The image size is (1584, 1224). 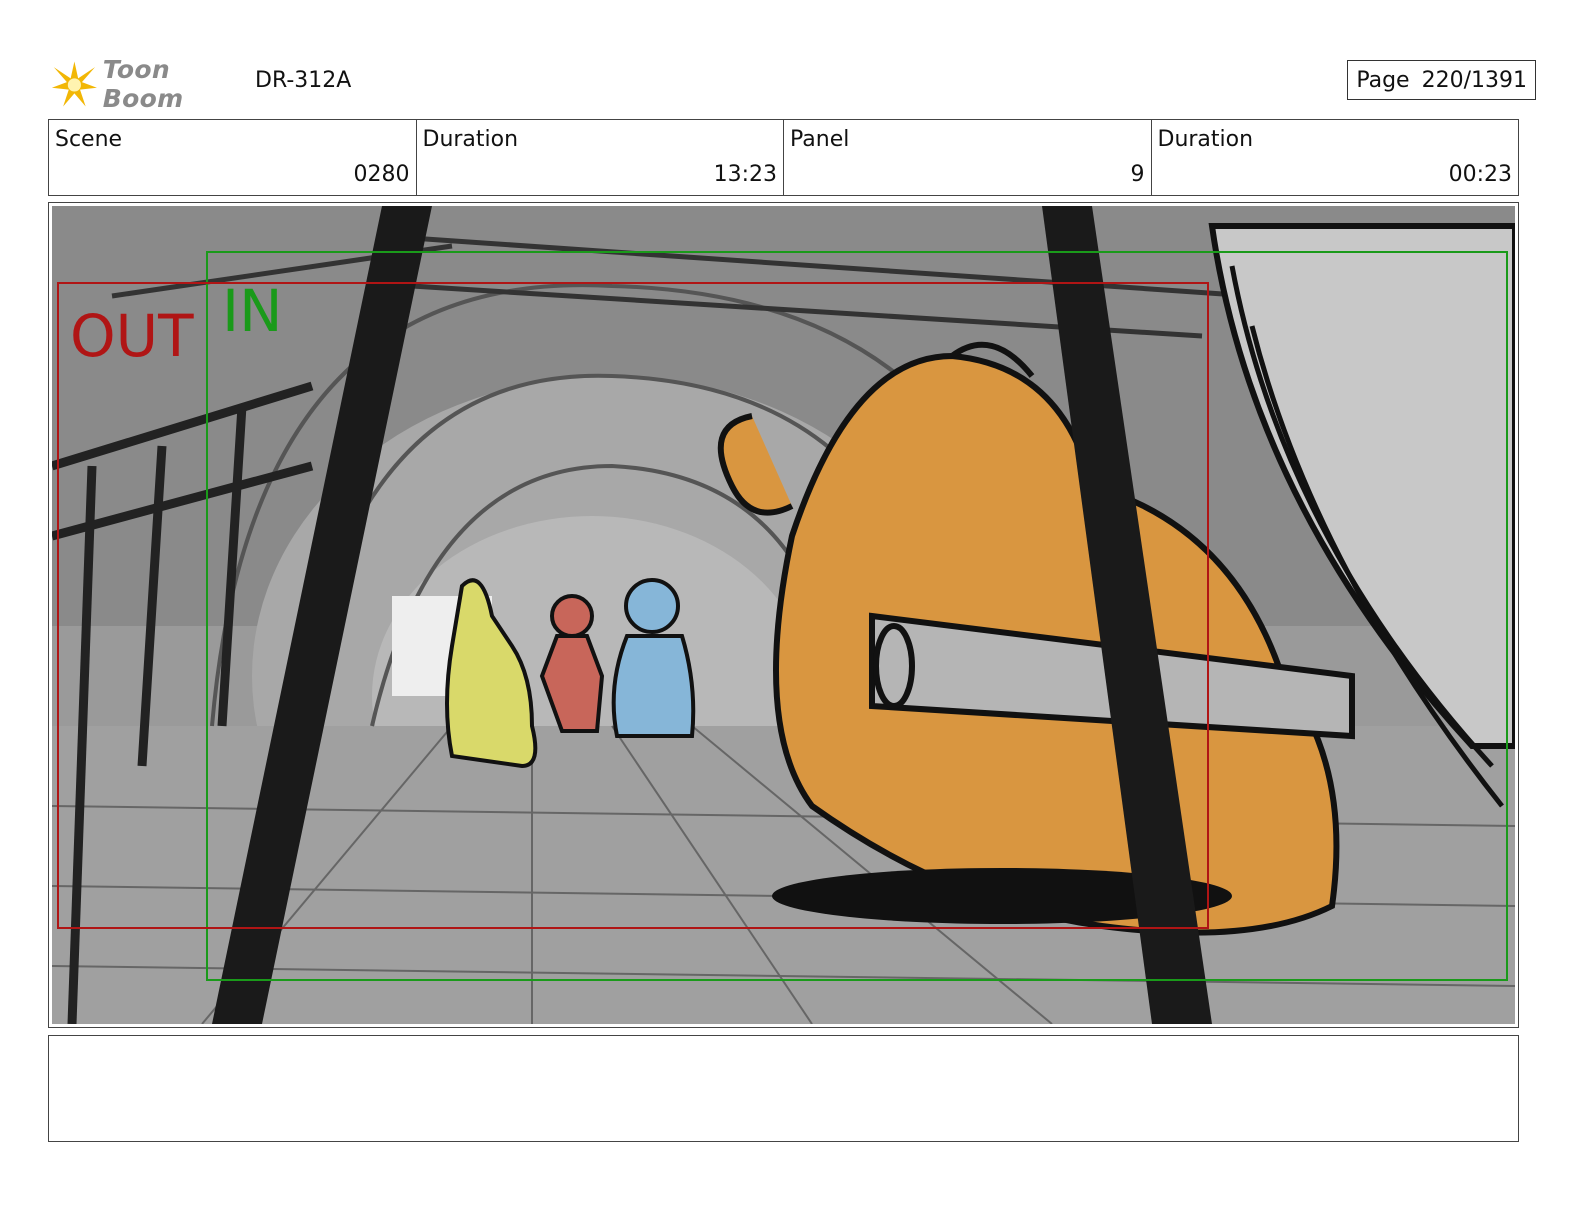 What do you see at coordinates (303, 80) in the screenshot?
I see `document-id: DR-312A` at bounding box center [303, 80].